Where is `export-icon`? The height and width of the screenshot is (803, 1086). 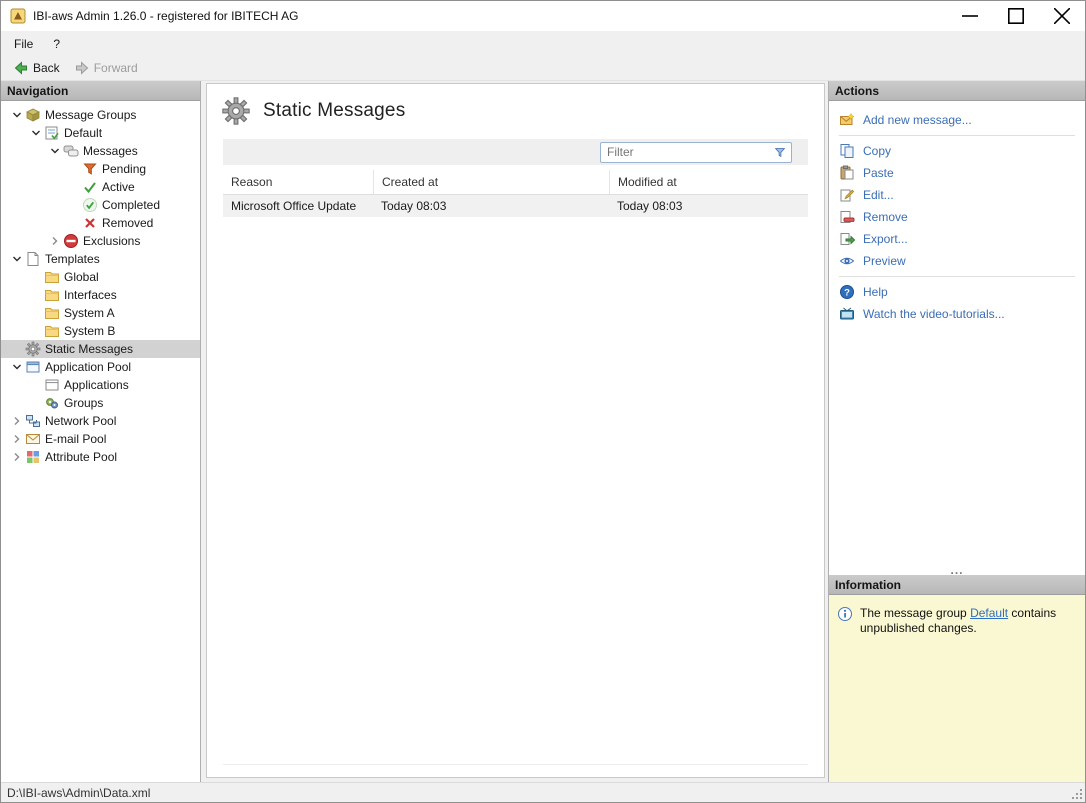 export-icon is located at coordinates (847, 239).